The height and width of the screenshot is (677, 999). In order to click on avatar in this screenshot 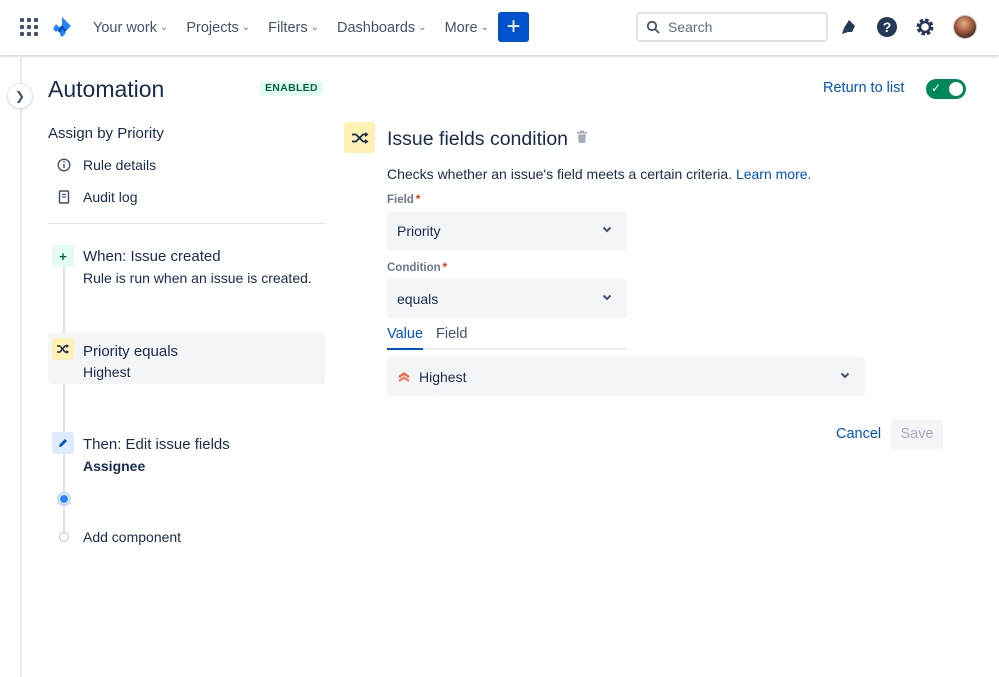, I will do `click(965, 27)`.